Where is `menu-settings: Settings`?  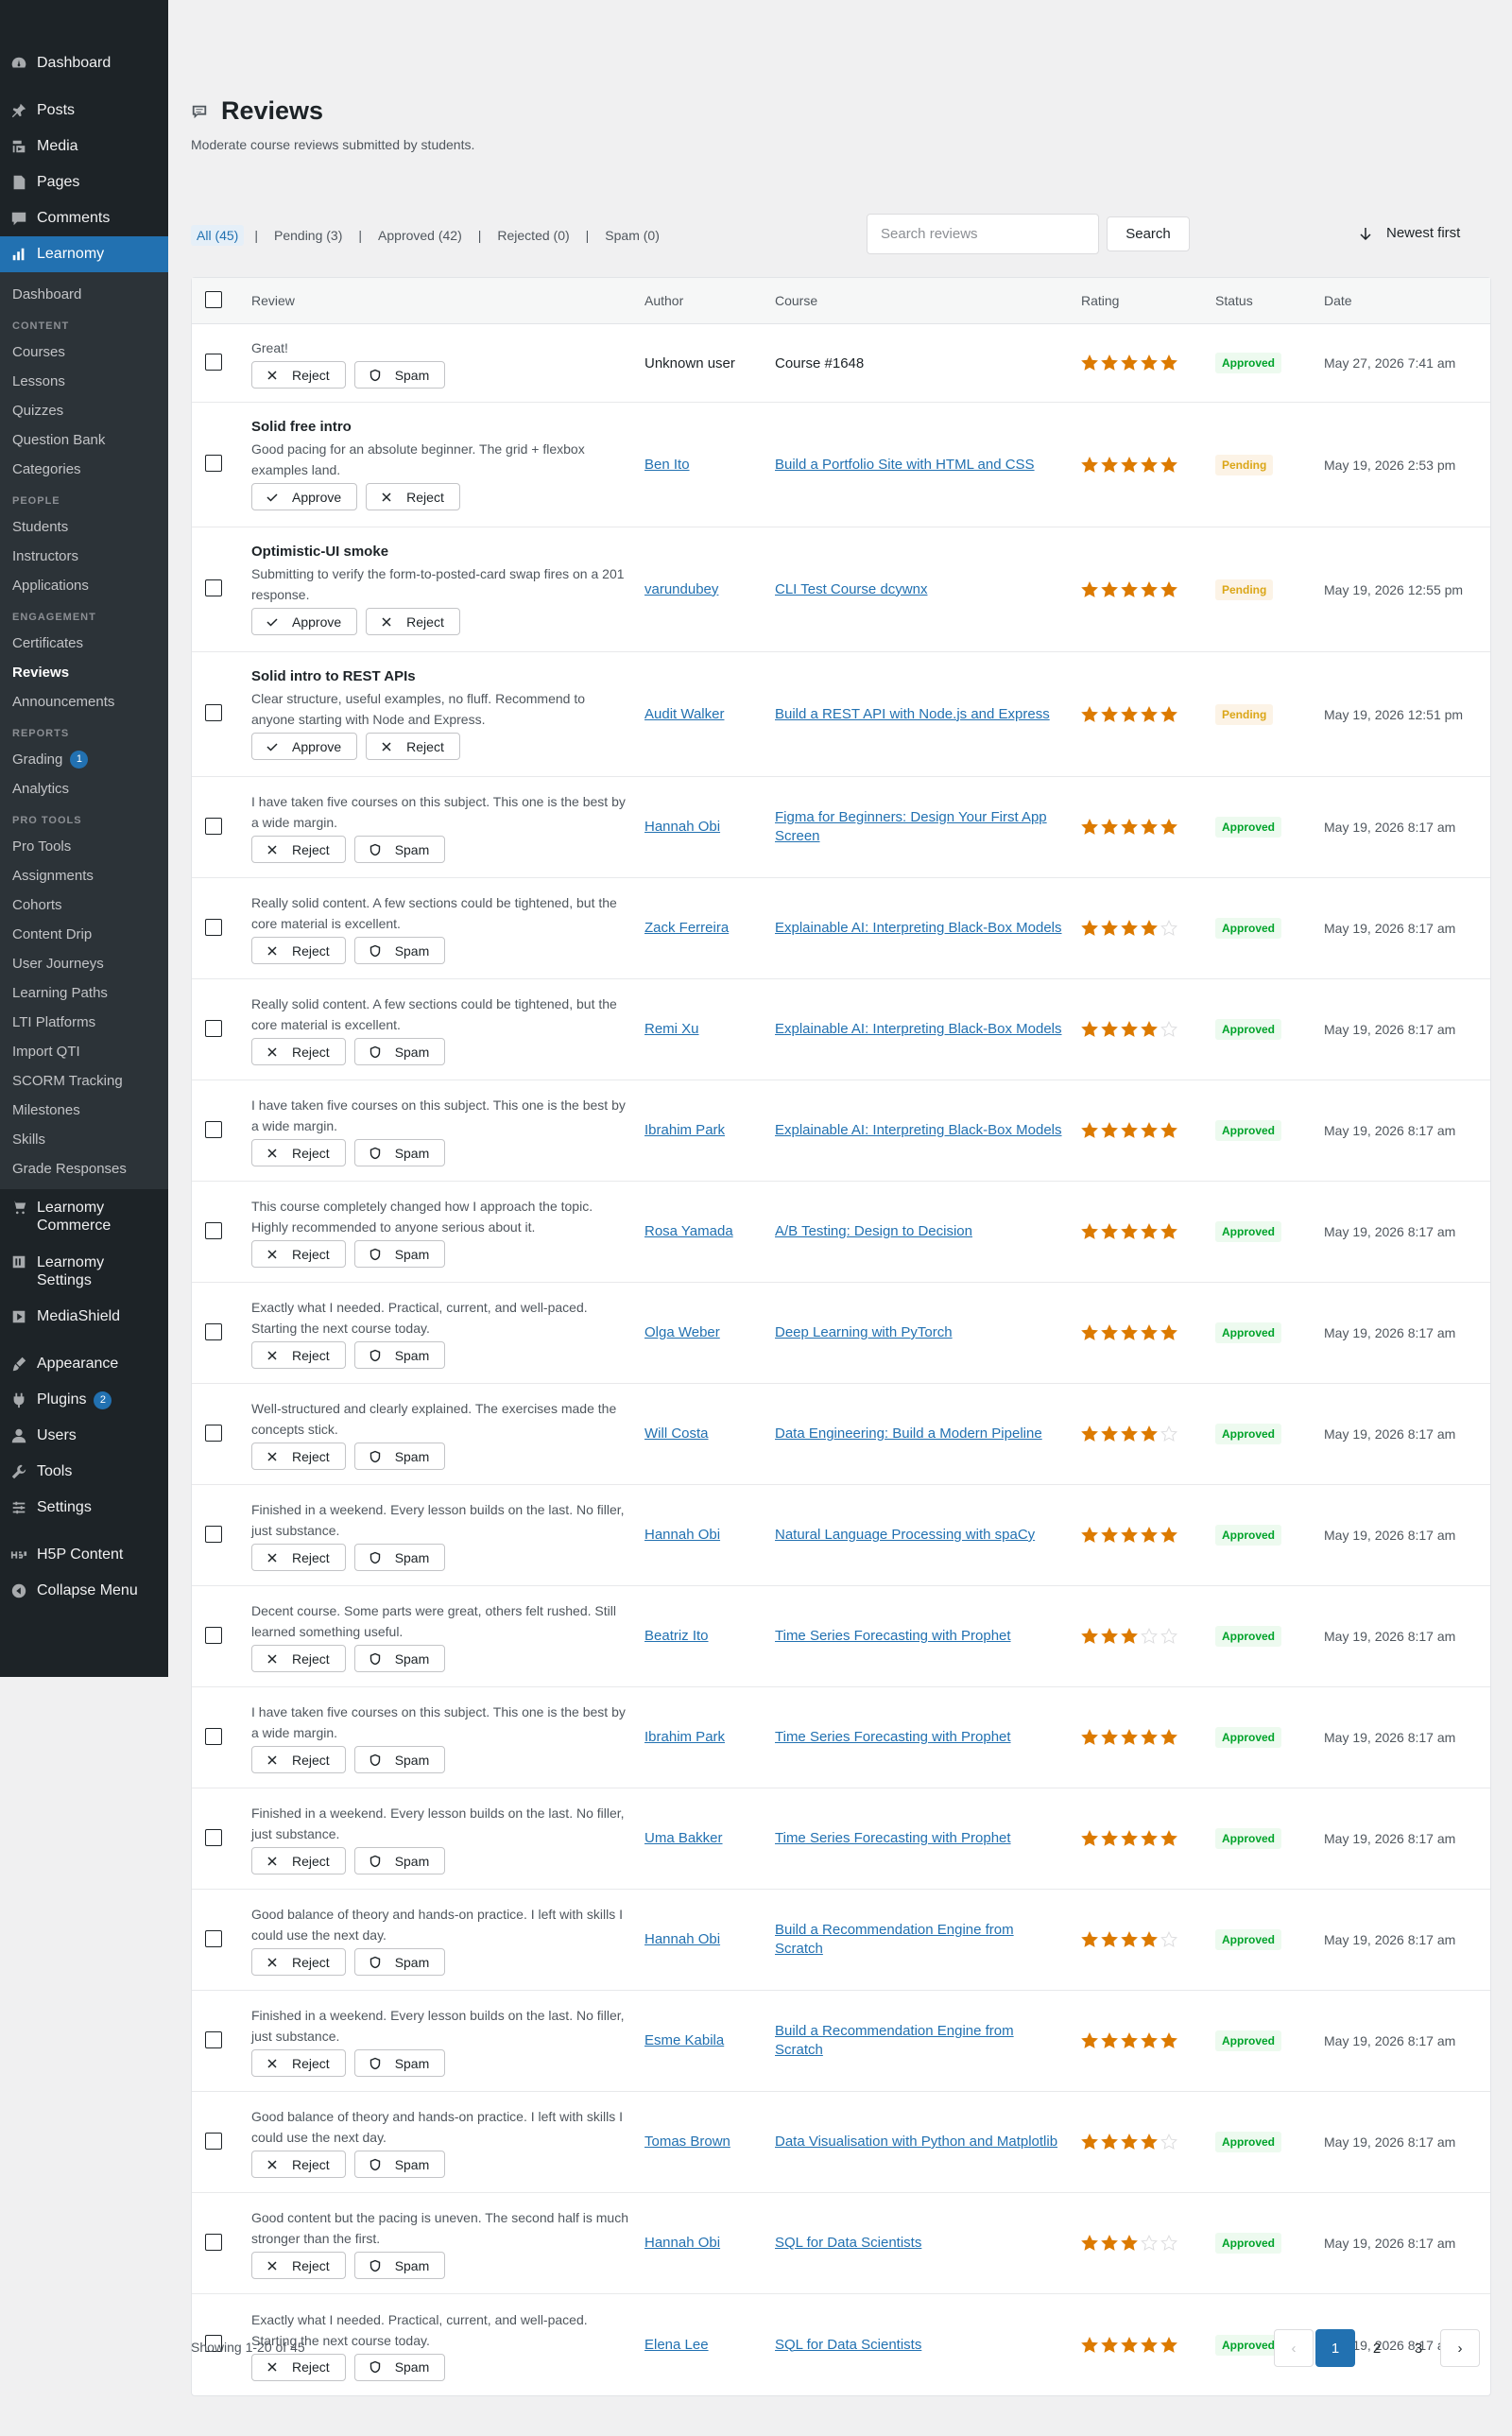
menu-settings: Settings is located at coordinates (84, 1508).